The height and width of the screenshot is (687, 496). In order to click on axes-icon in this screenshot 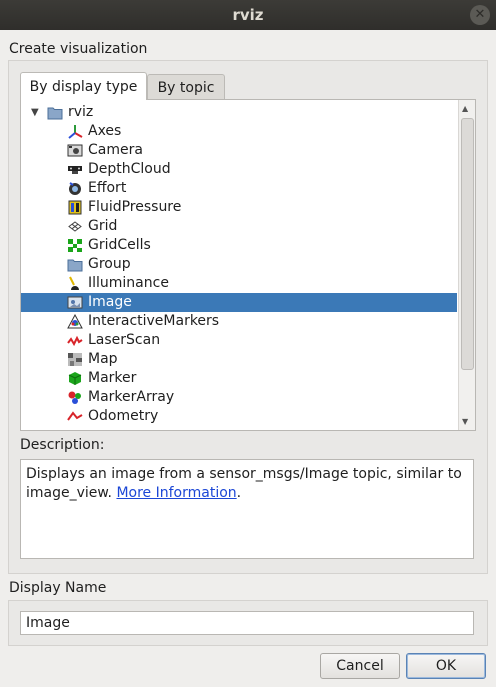, I will do `click(75, 132)`.